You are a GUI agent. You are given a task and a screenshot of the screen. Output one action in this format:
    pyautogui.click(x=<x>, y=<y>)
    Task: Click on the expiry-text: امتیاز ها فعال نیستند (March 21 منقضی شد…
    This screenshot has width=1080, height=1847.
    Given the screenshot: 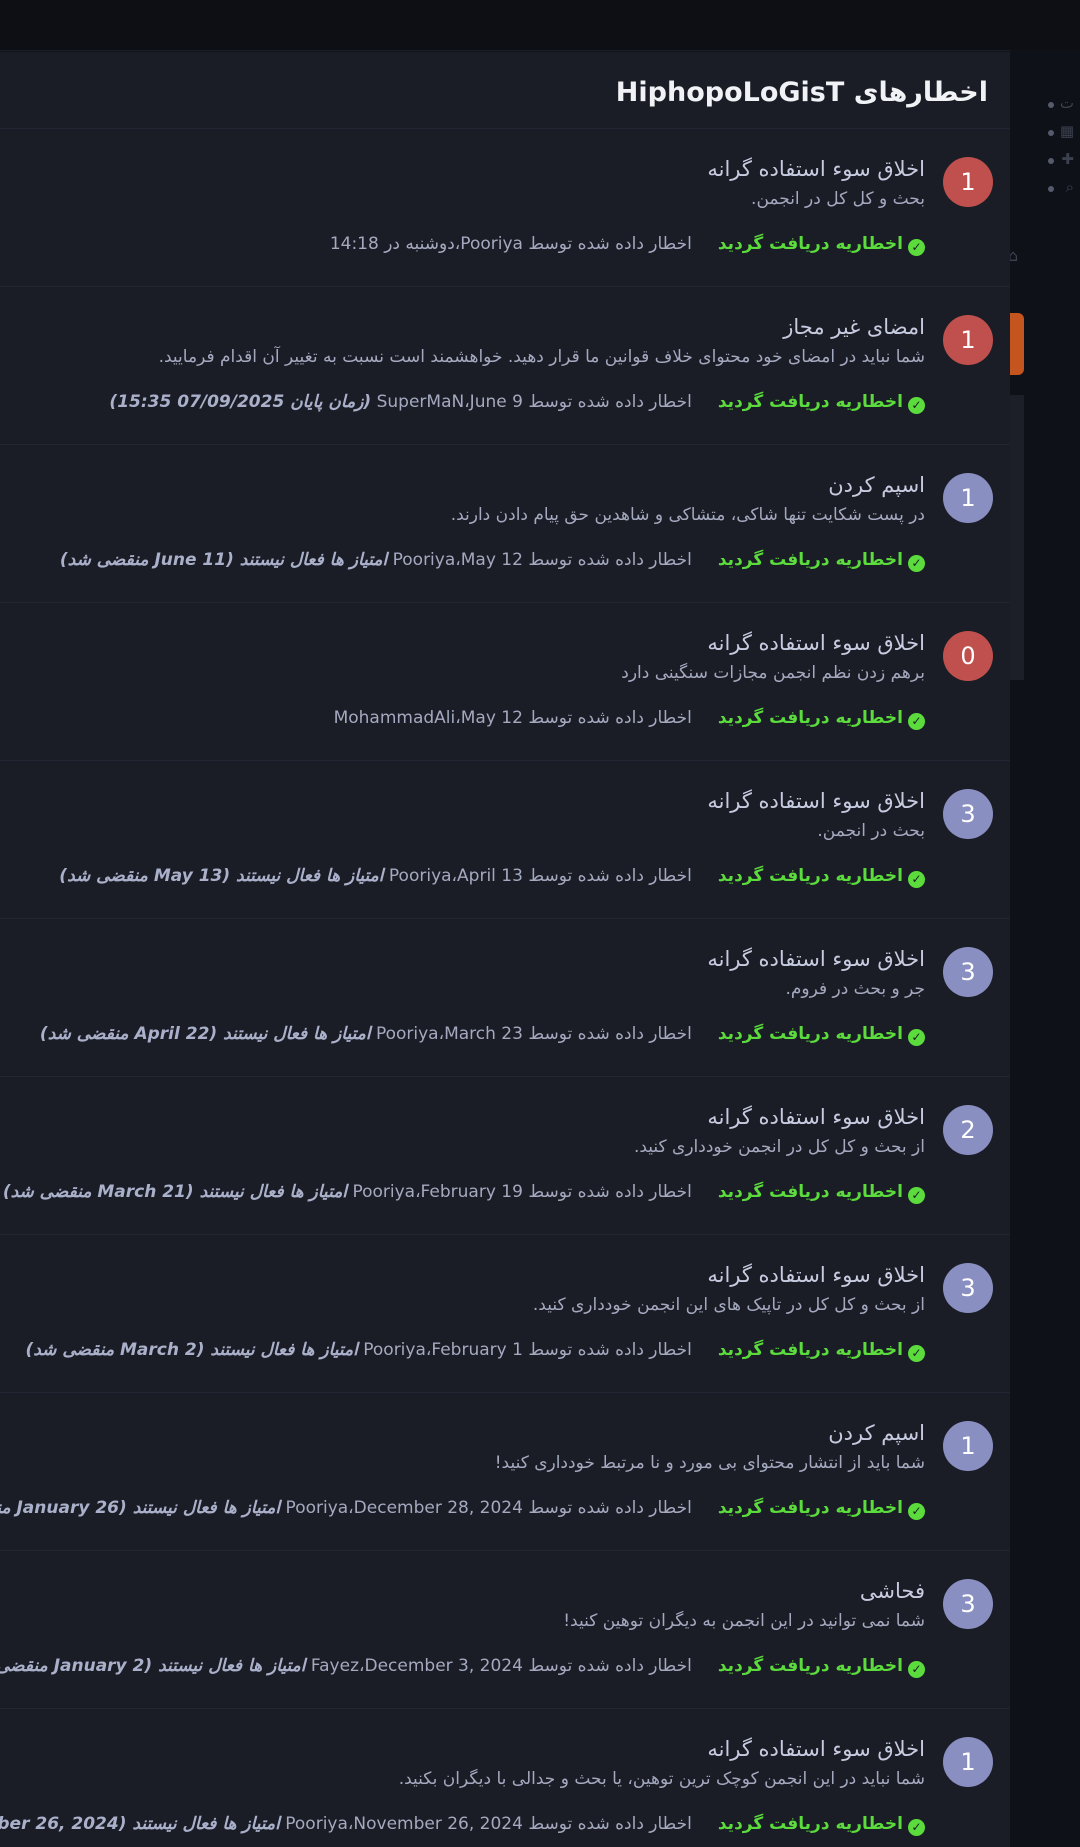 What is the action you would take?
    pyautogui.click(x=175, y=1192)
    